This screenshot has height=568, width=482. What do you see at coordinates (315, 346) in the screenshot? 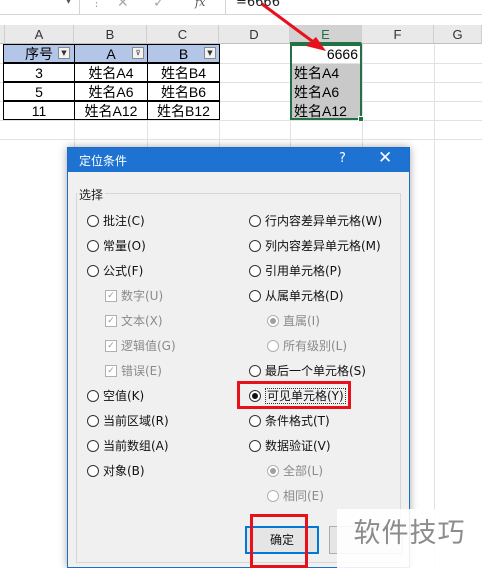
I see `option-label: 所有级别(L)` at bounding box center [315, 346].